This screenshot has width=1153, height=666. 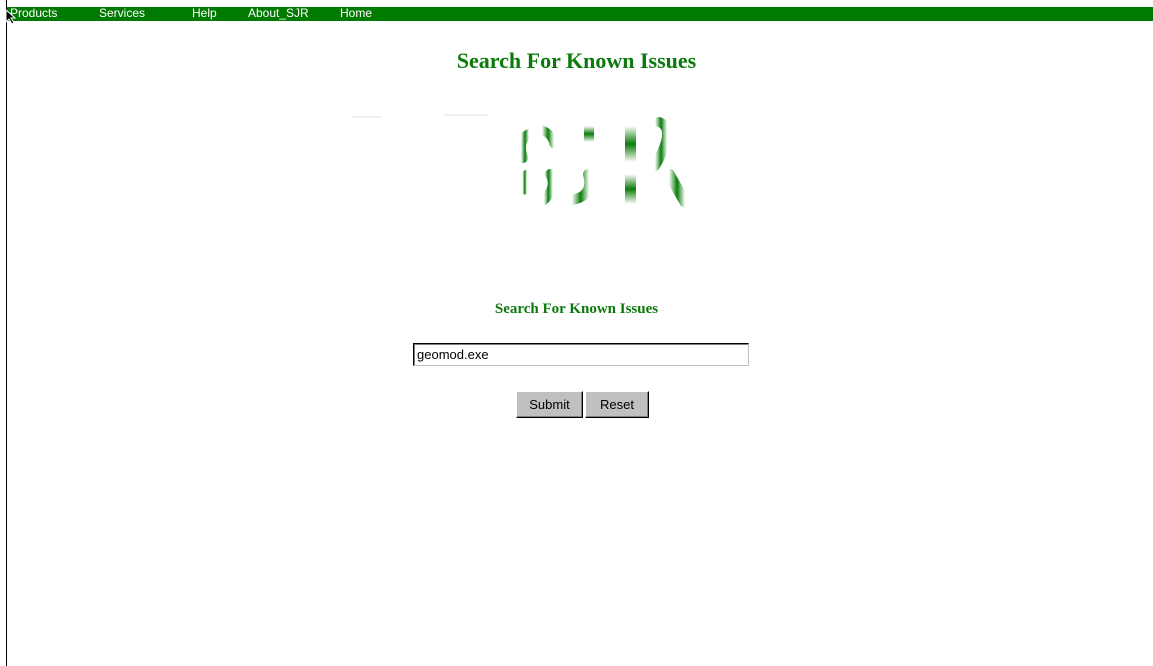 What do you see at coordinates (617, 404) in the screenshot?
I see `reset-button: Reset` at bounding box center [617, 404].